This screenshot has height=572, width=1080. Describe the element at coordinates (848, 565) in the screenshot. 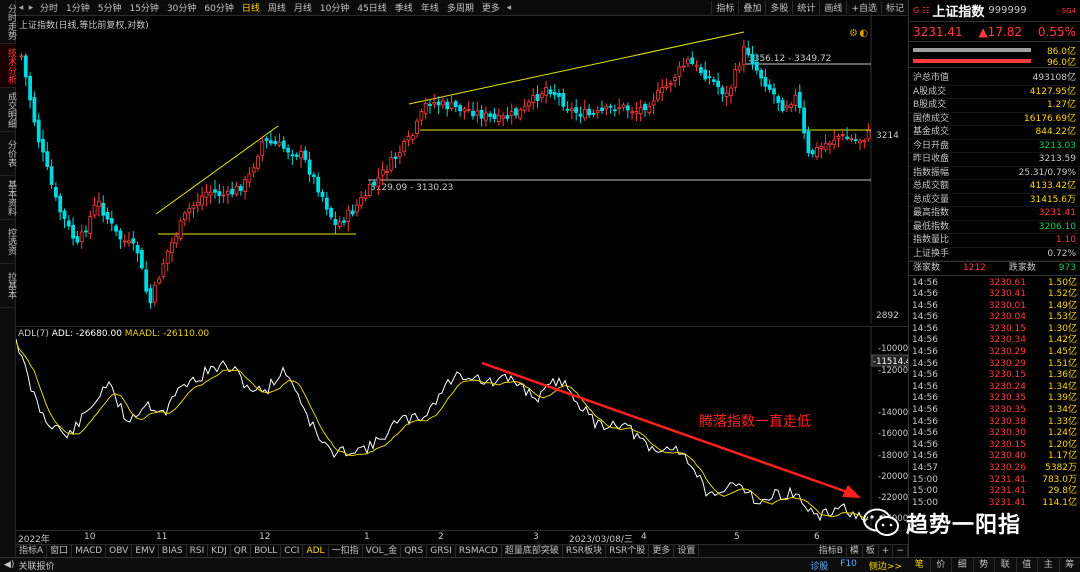

I see `status-link-1: F10` at that location.